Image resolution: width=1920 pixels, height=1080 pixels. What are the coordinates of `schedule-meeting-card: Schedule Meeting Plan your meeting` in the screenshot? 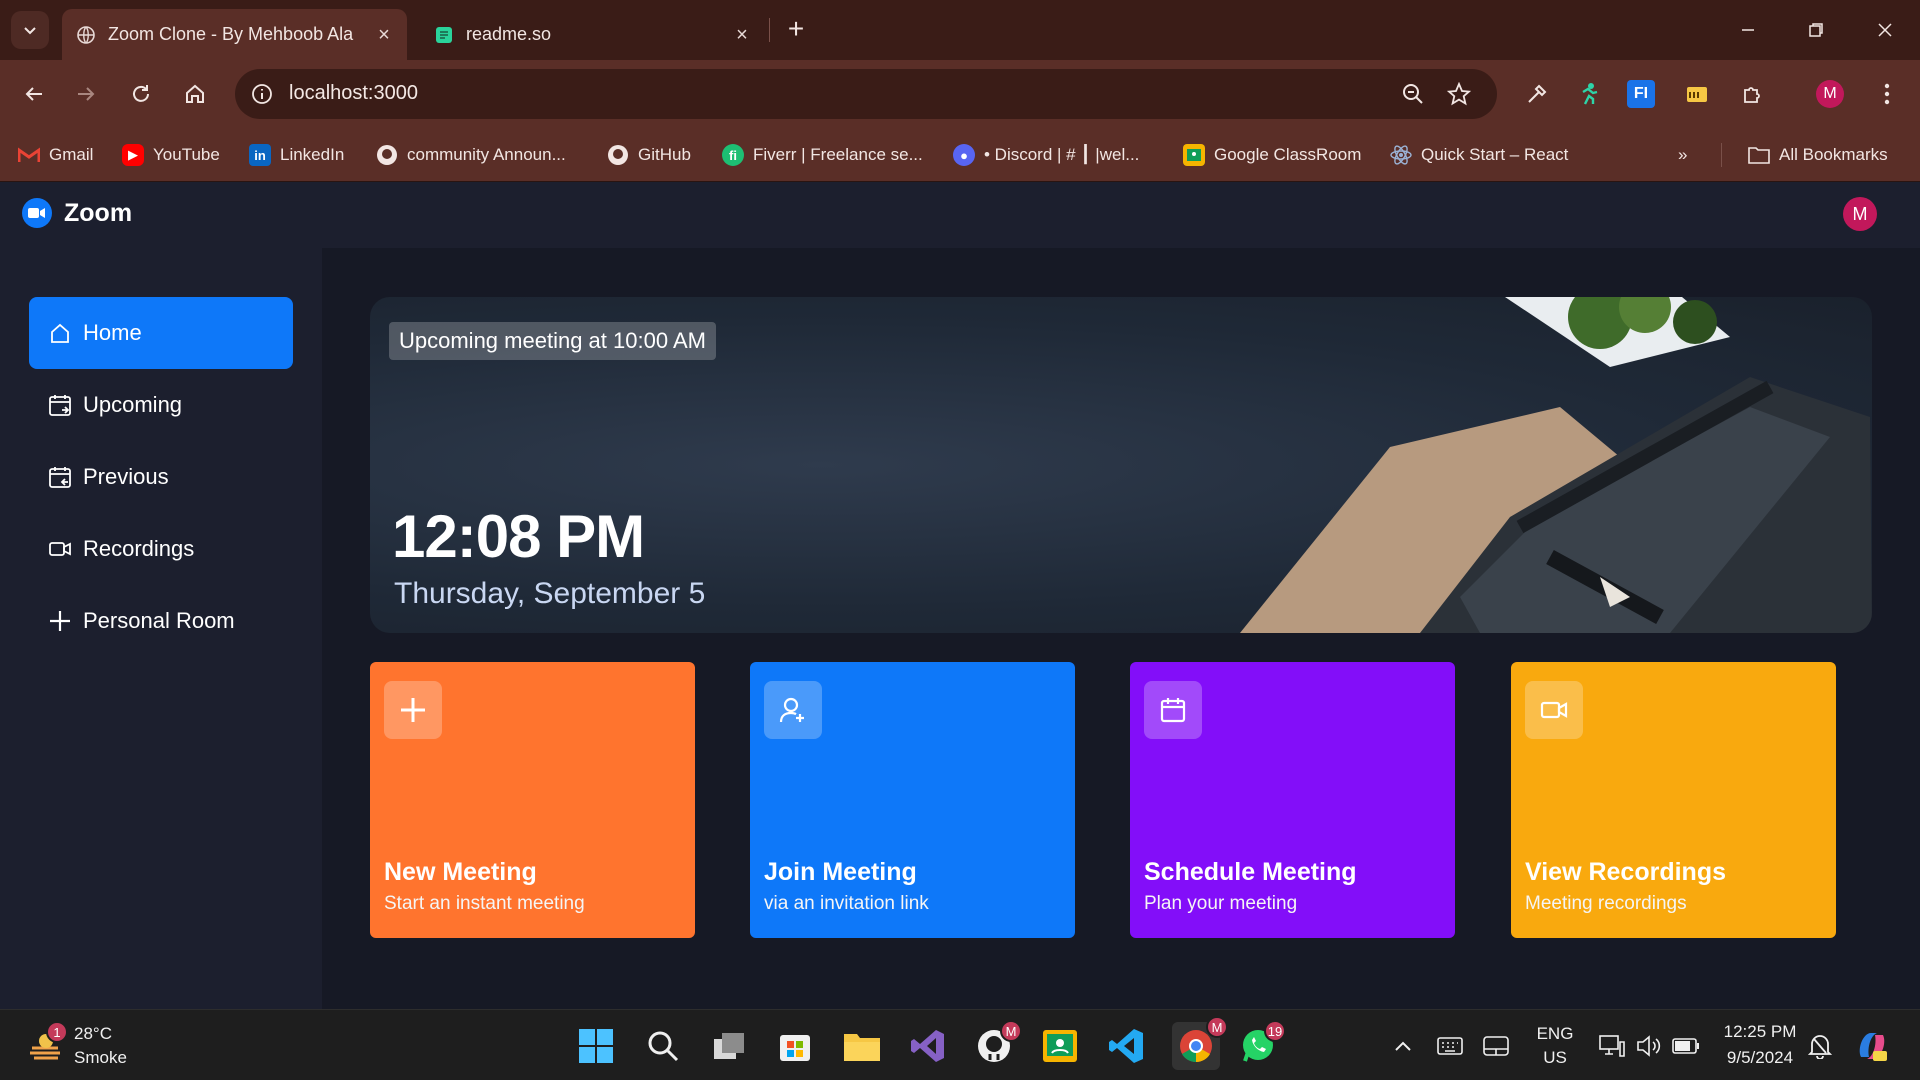 It's located at (1292, 800).